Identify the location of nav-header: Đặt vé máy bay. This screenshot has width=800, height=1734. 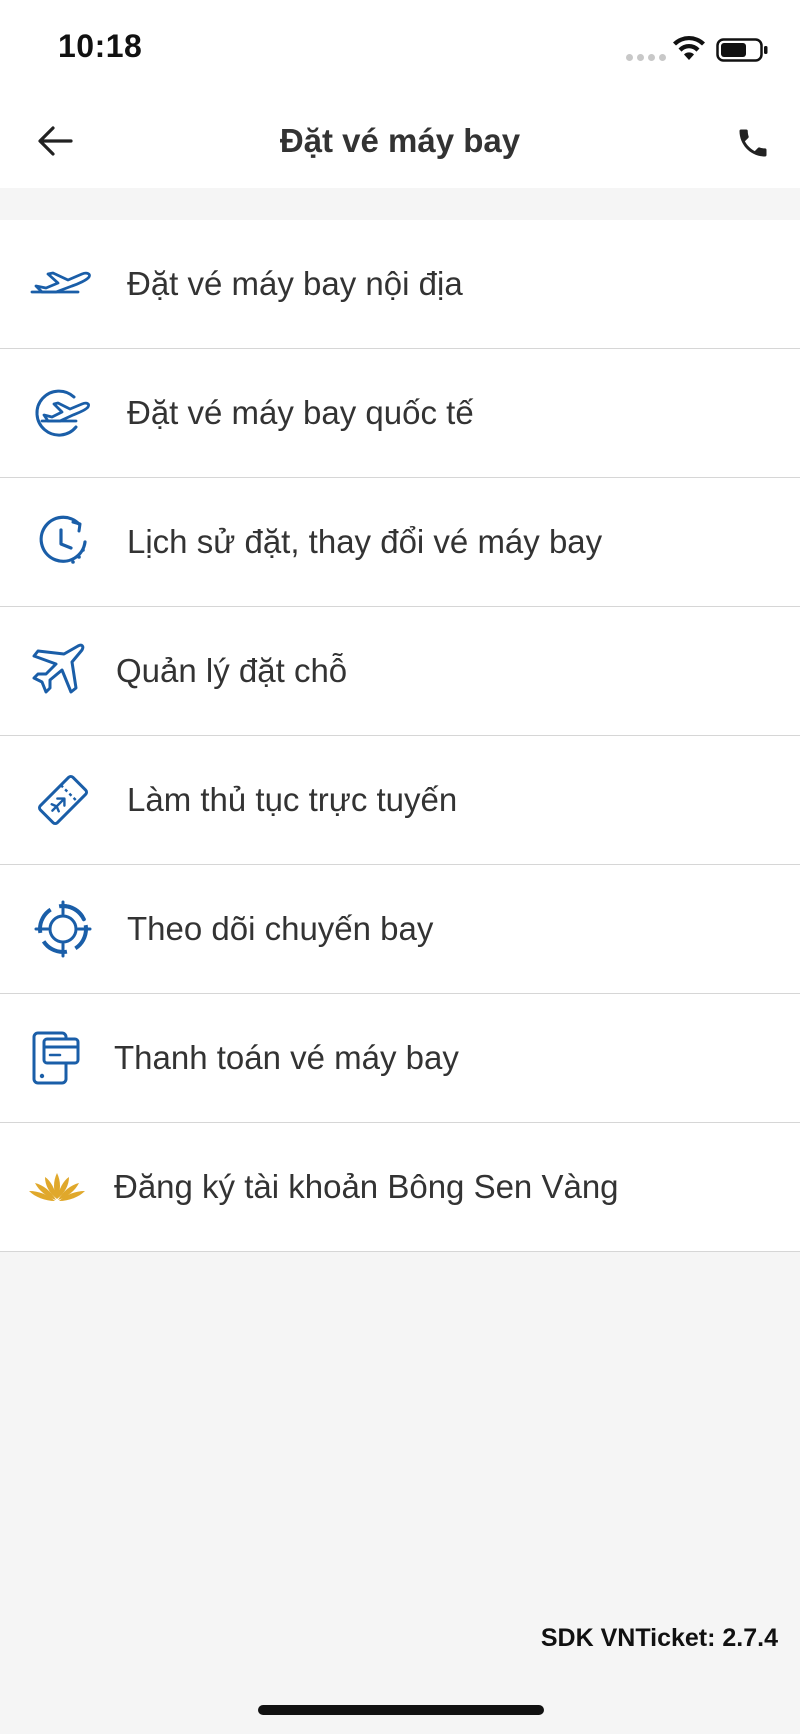
(400, 142).